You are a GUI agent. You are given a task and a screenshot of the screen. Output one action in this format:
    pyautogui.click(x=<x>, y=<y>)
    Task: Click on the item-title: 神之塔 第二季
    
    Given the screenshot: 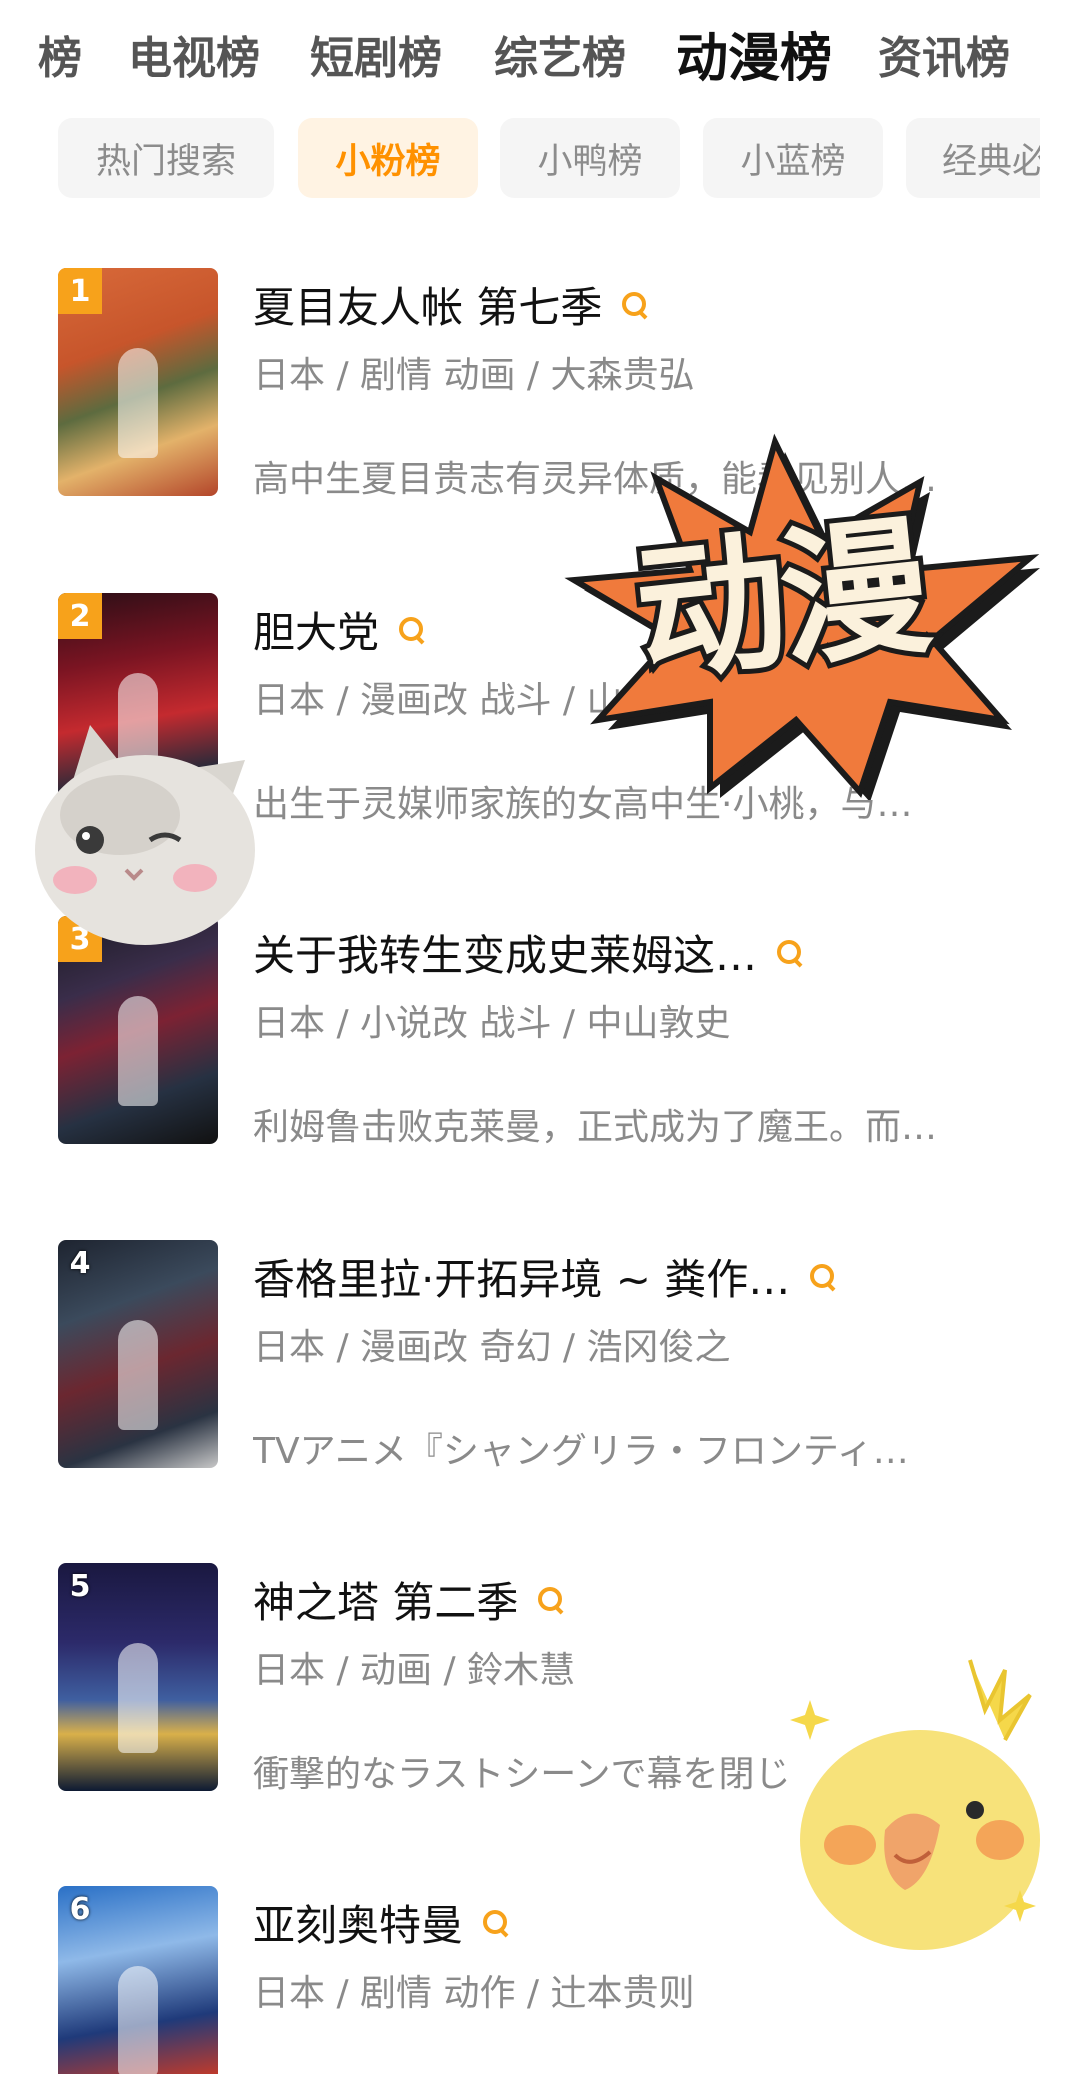 What is the action you would take?
    pyautogui.click(x=385, y=1599)
    